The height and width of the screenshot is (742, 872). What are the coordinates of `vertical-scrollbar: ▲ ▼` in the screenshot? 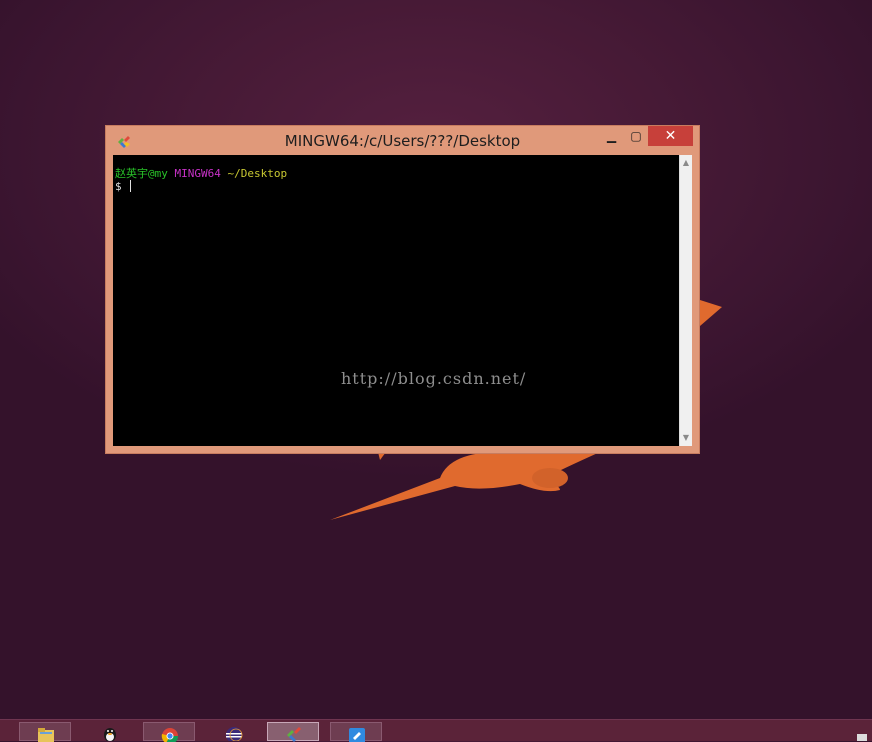 It's located at (685, 300).